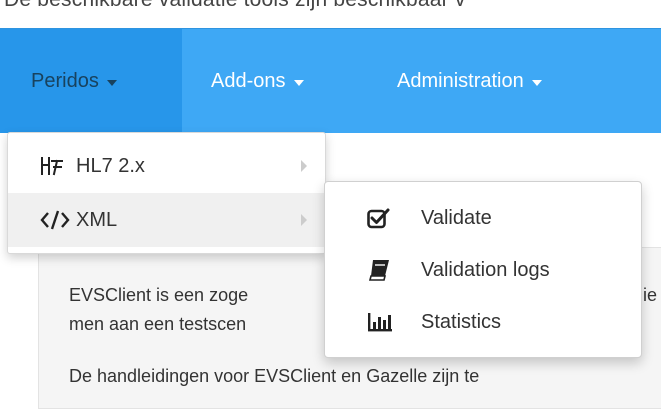 This screenshot has height=409, width=661. What do you see at coordinates (166, 220) in the screenshot?
I see `menu-item-xml: XML` at bounding box center [166, 220].